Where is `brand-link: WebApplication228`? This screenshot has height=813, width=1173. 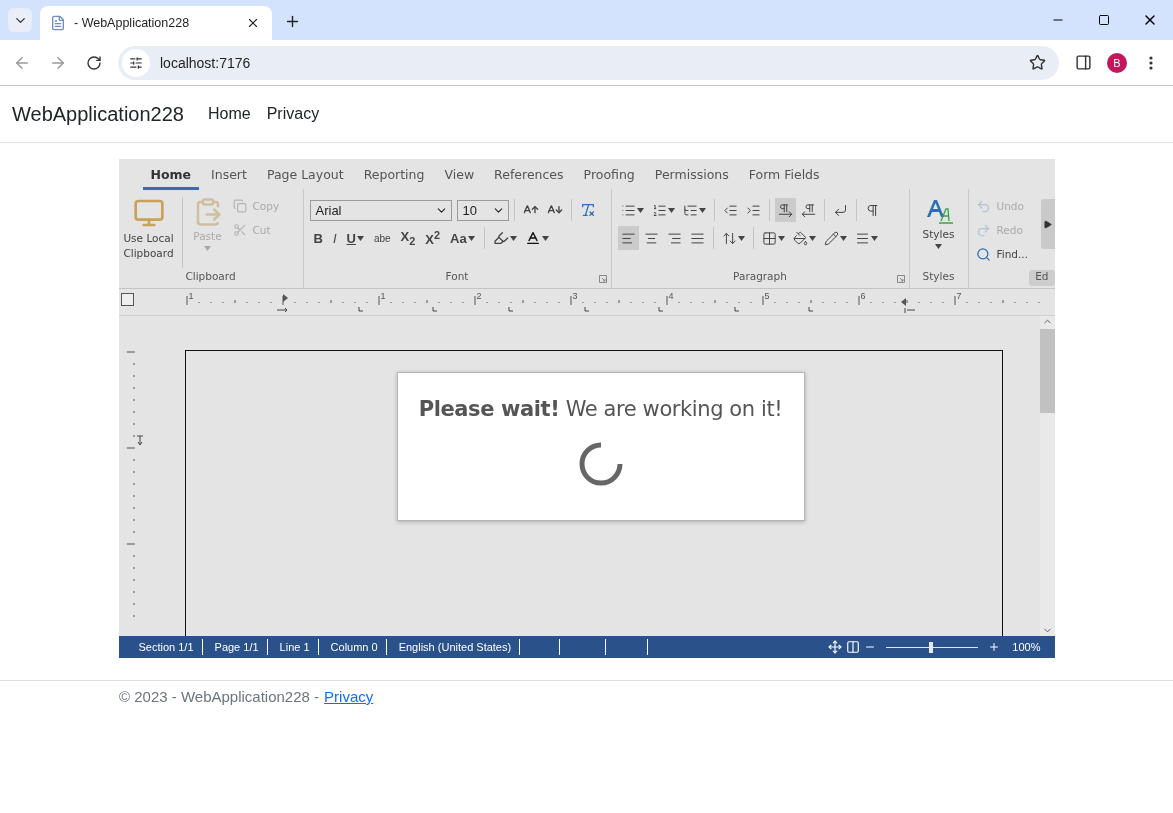 brand-link: WebApplication228 is located at coordinates (98, 114).